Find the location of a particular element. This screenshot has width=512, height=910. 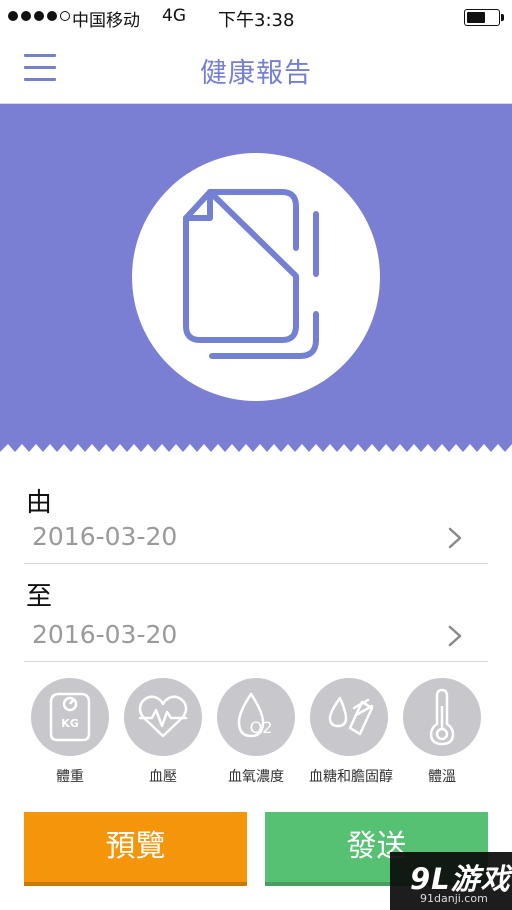

category-blood-pressure: 血壓 is located at coordinates (163, 732).